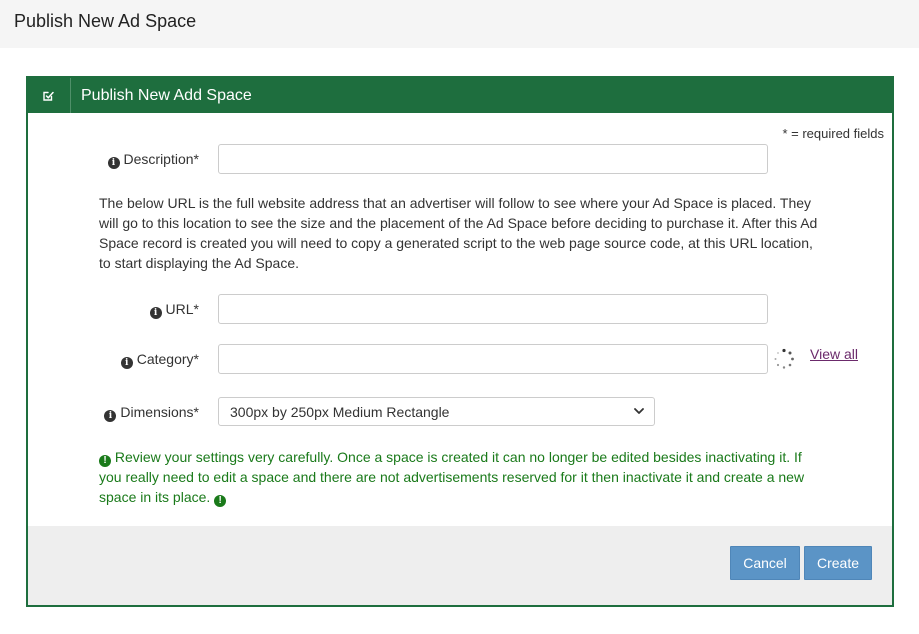 The width and height of the screenshot is (919, 634). I want to click on description-label: i Description*, so click(153, 160).